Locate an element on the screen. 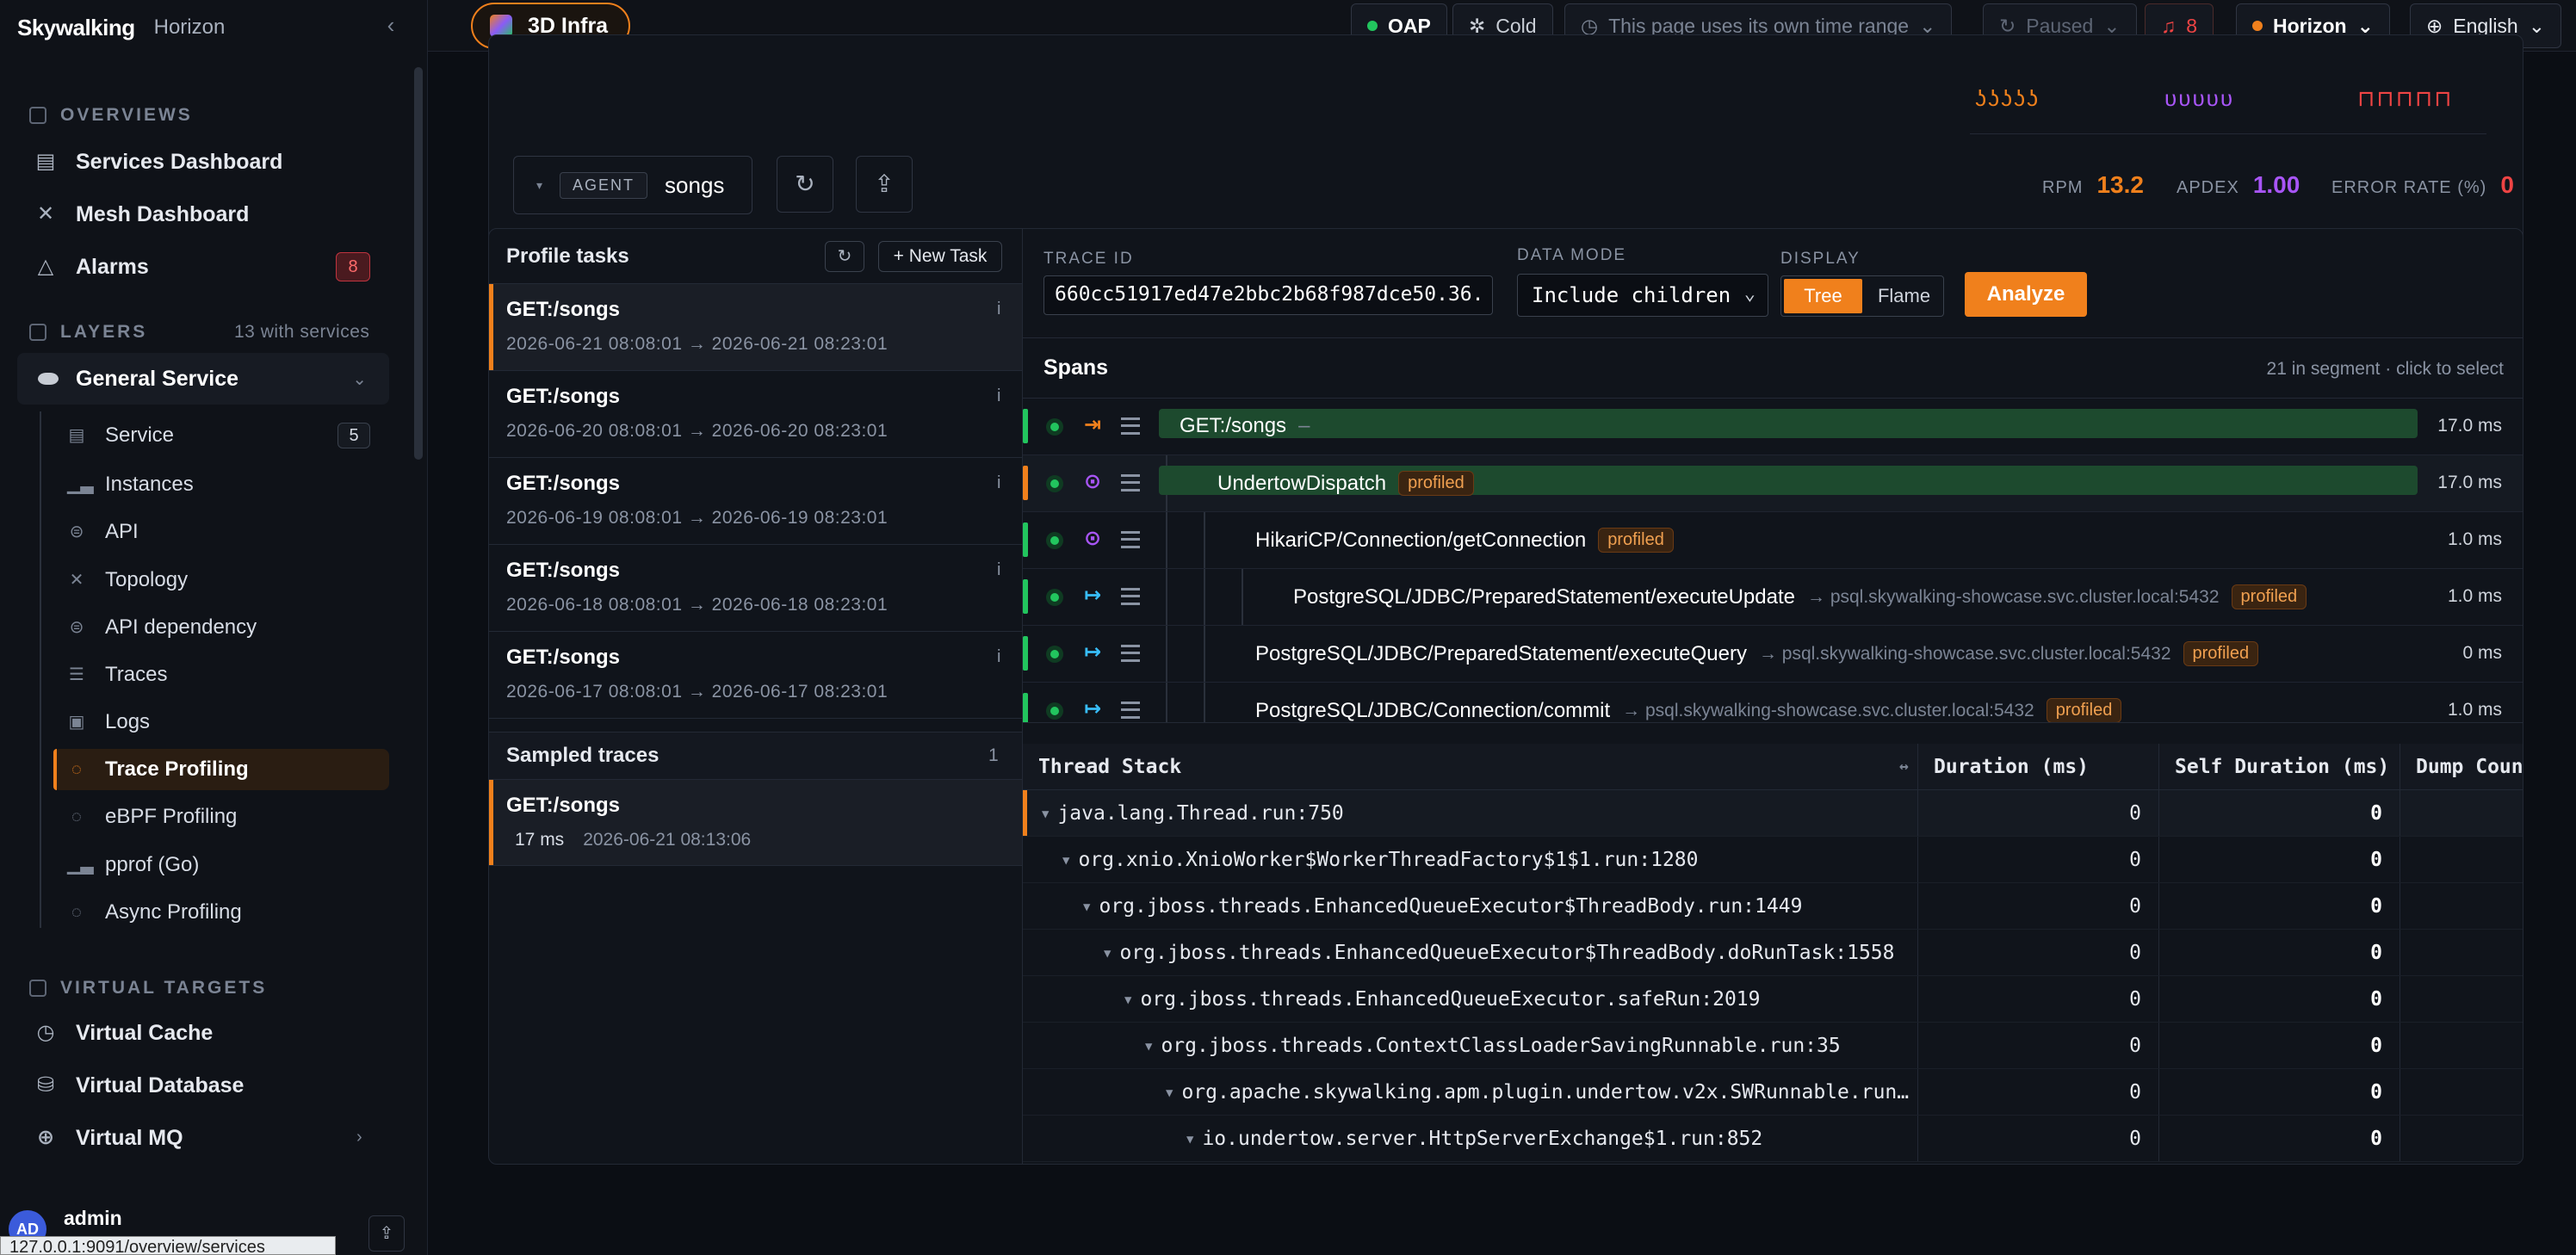 This screenshot has height=1255, width=2576. nav-services-dashboard: ▤ Services Dashboard is located at coordinates (159, 162).